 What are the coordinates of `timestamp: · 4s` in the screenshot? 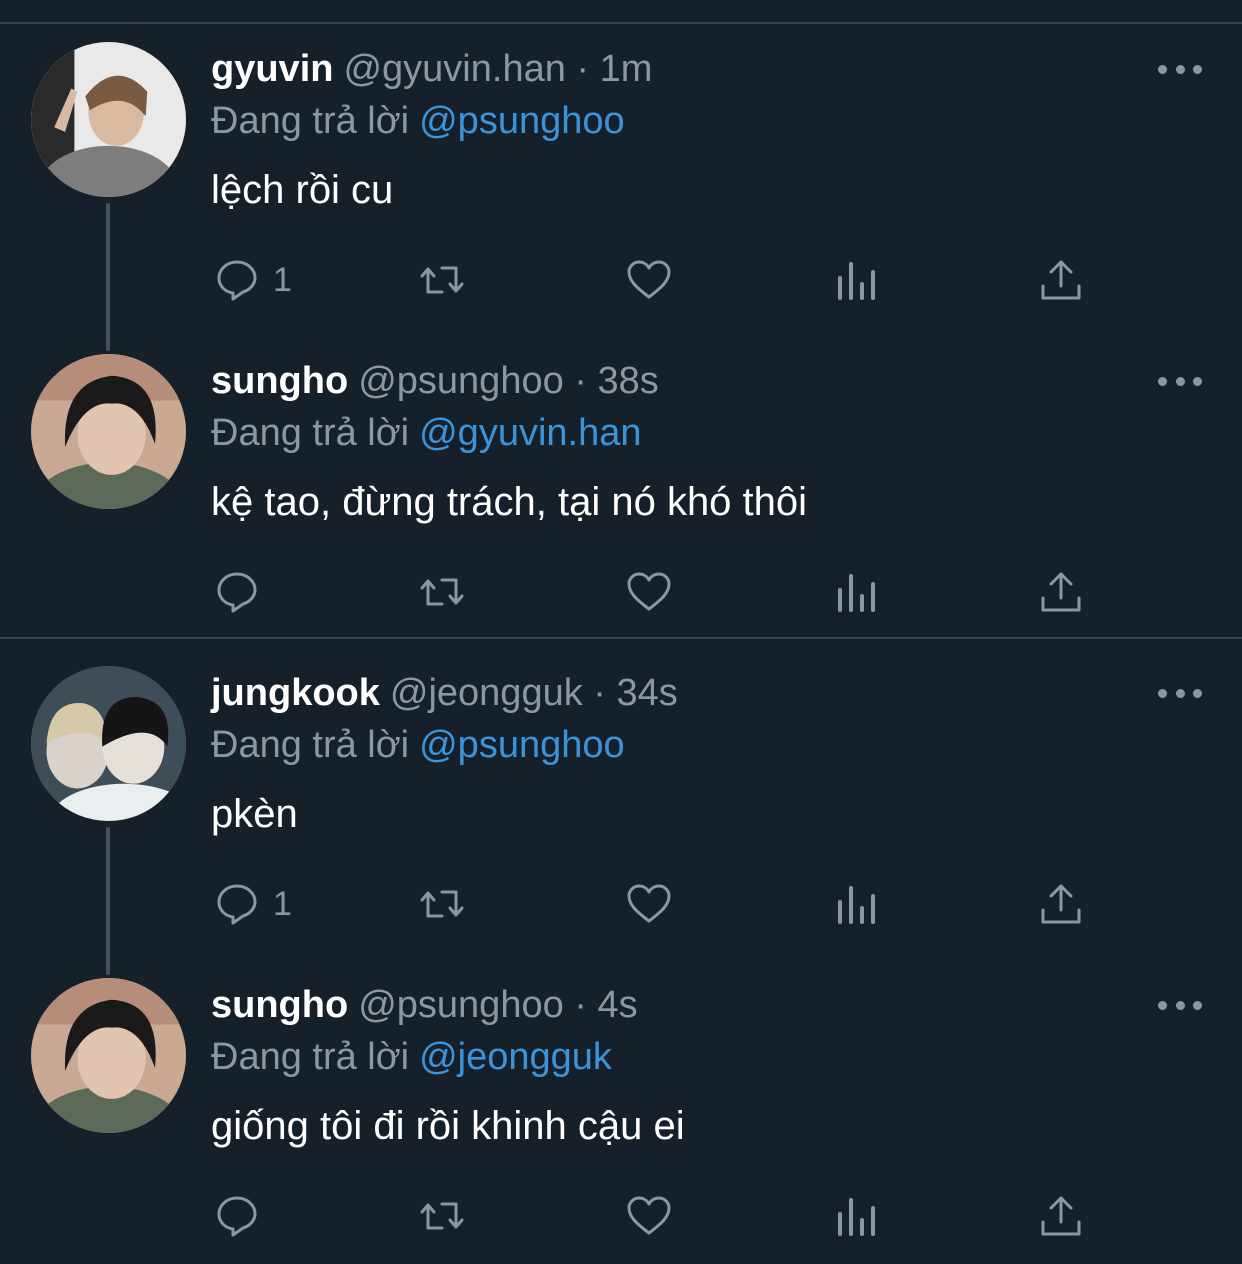 It's located at (605, 1005).